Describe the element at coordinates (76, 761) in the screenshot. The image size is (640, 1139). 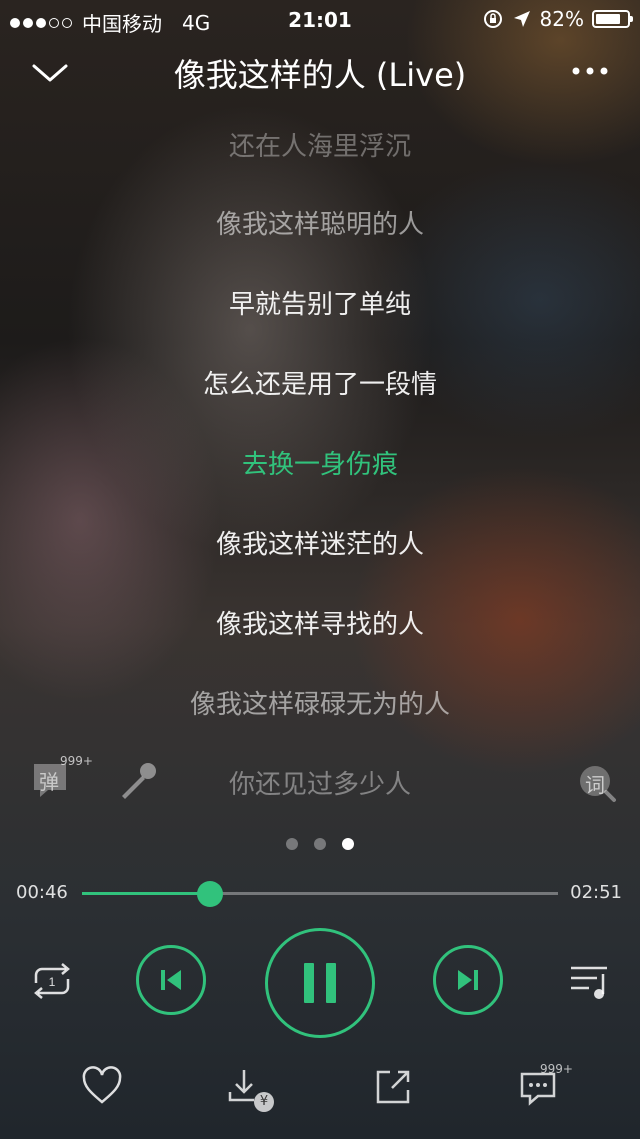
I see `danmu-badge: 999+` at that location.